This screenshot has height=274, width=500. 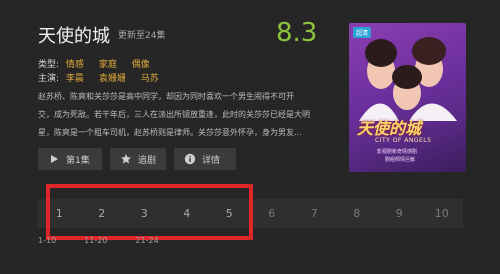 I want to click on play-icon, so click(x=54, y=159).